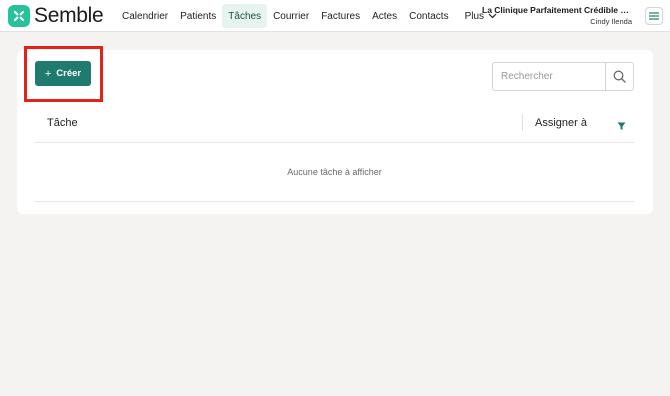  Describe the element at coordinates (69, 73) in the screenshot. I see `create-button-label: Créer` at that location.